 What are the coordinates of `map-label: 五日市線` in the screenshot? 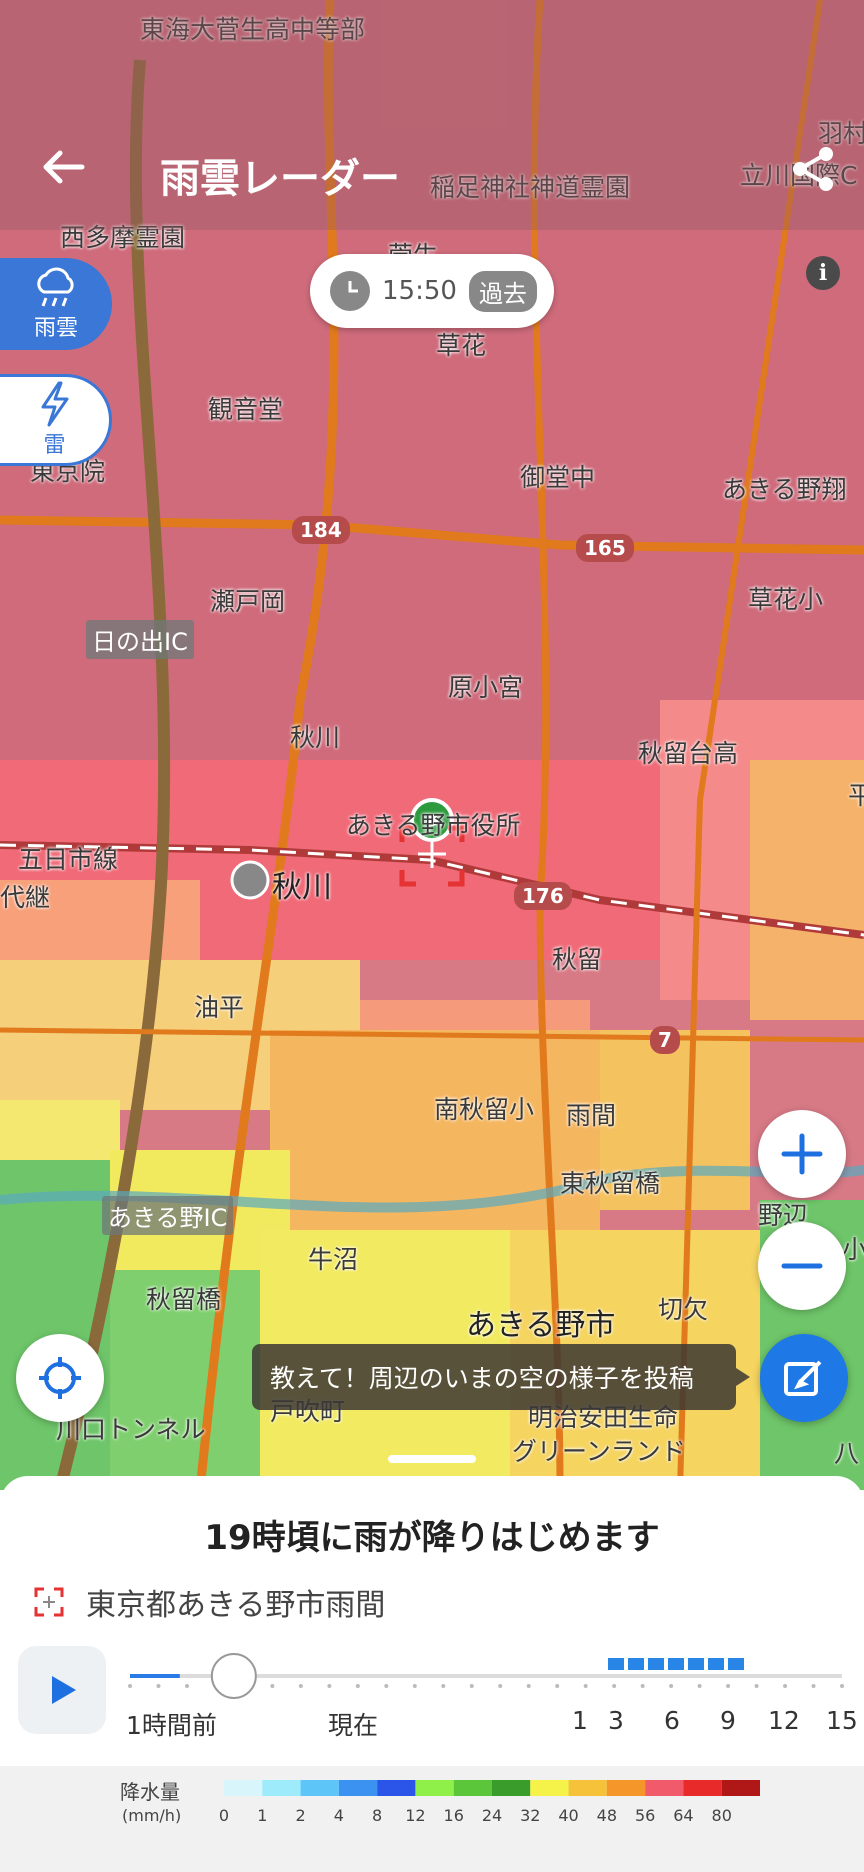 It's located at (68, 859).